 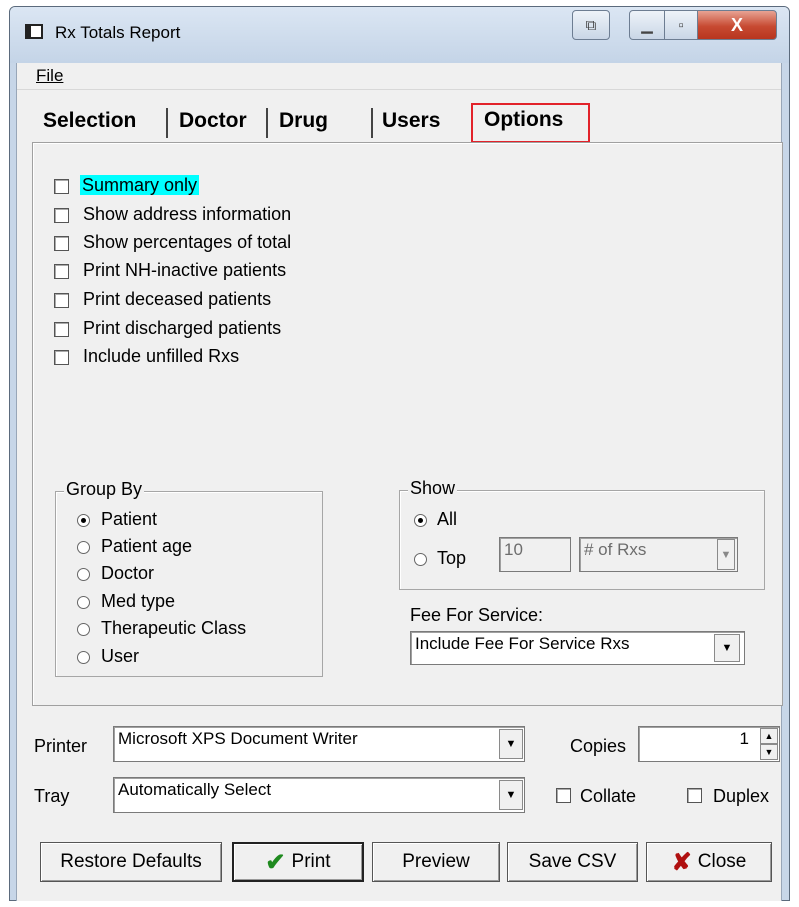 I want to click on close-label: Close, so click(x=722, y=861).